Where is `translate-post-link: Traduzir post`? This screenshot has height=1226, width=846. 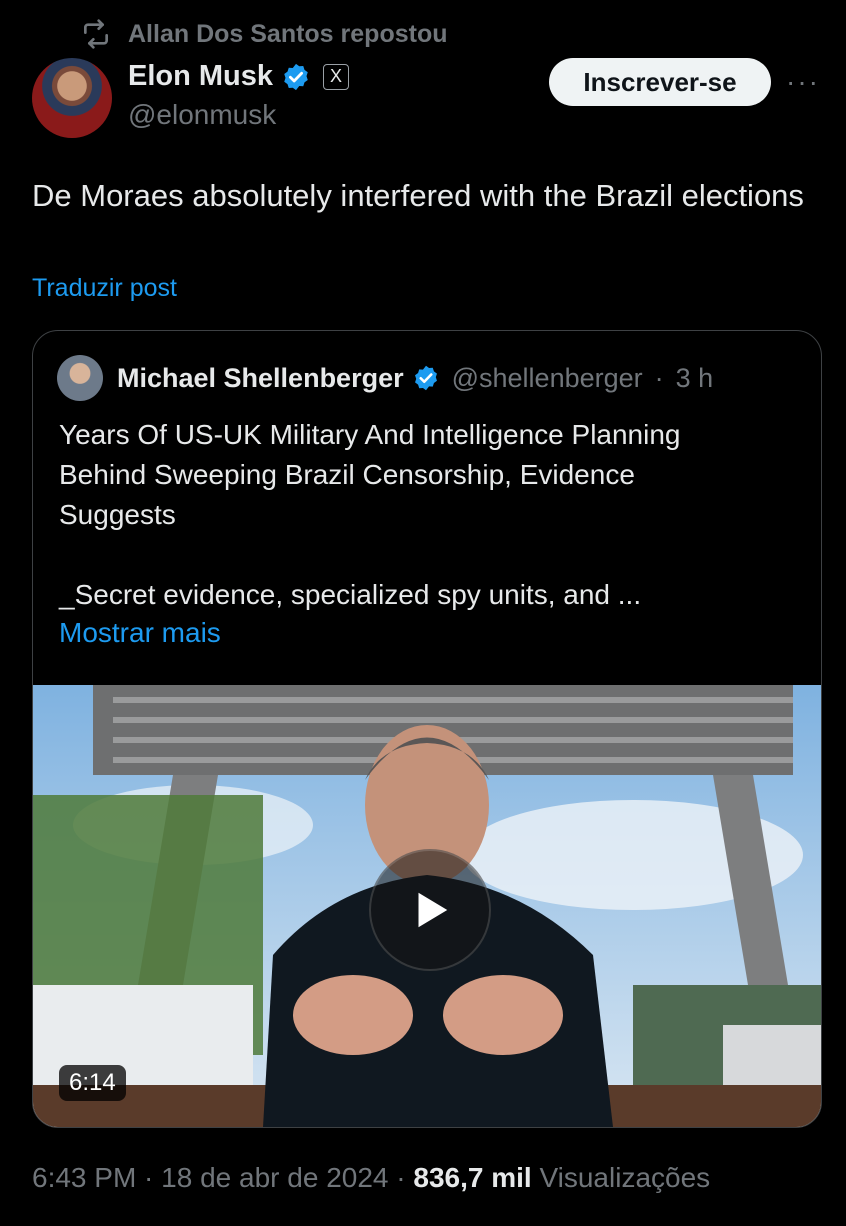
translate-post-link: Traduzir post is located at coordinates (104, 288).